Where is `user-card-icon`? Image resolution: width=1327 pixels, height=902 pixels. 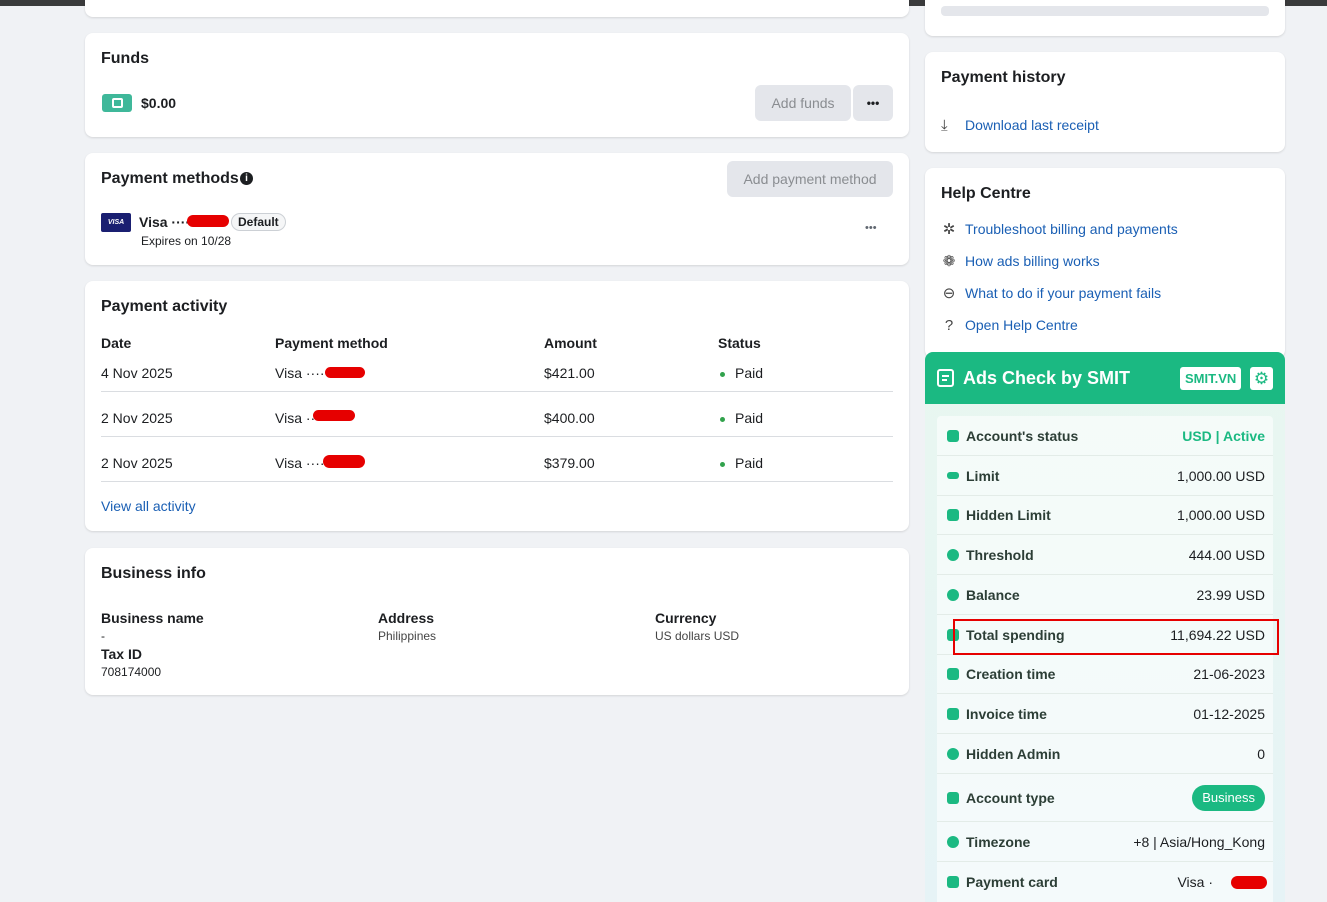
user-card-icon is located at coordinates (953, 798).